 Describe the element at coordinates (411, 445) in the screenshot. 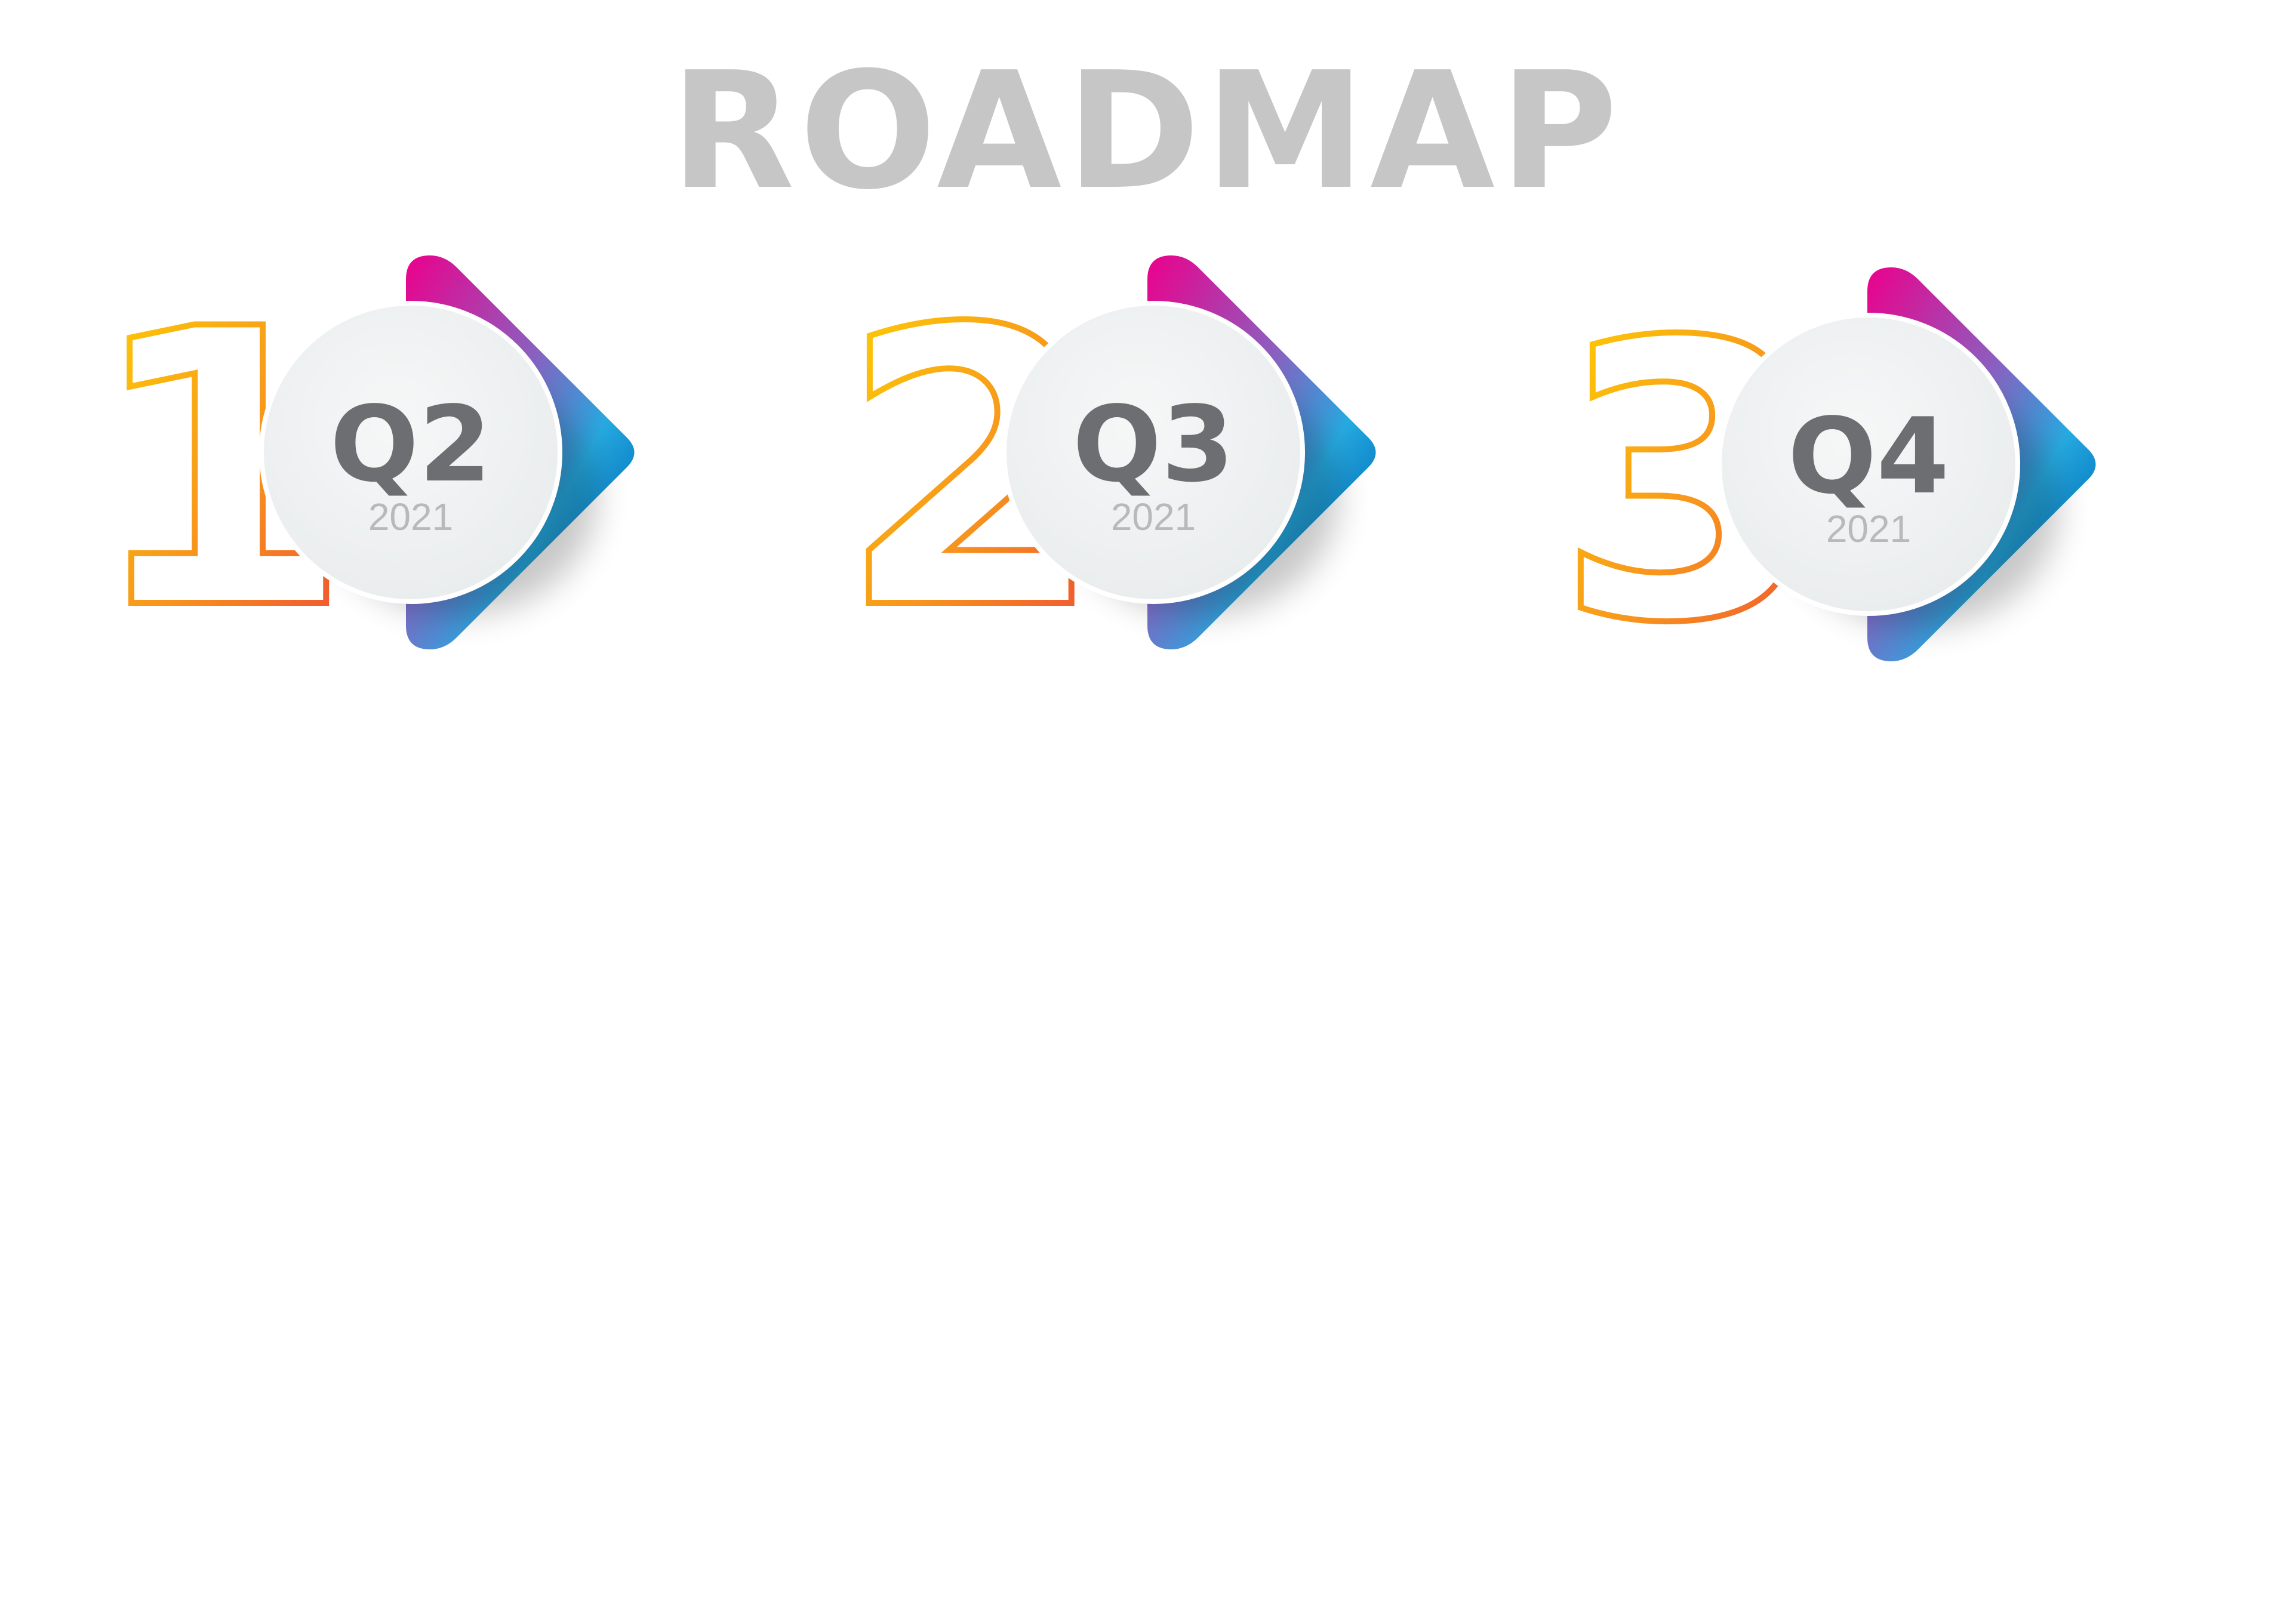

I see `quarter-label-1: Q2` at that location.